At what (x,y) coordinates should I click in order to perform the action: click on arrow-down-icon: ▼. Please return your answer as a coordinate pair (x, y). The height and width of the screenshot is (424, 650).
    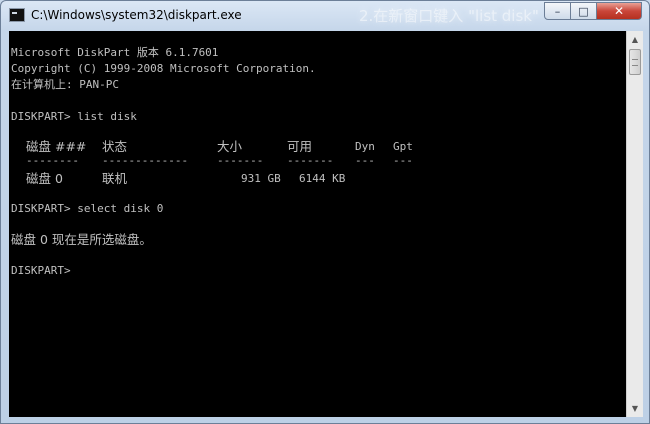
    Looking at the image, I should click on (635, 408).